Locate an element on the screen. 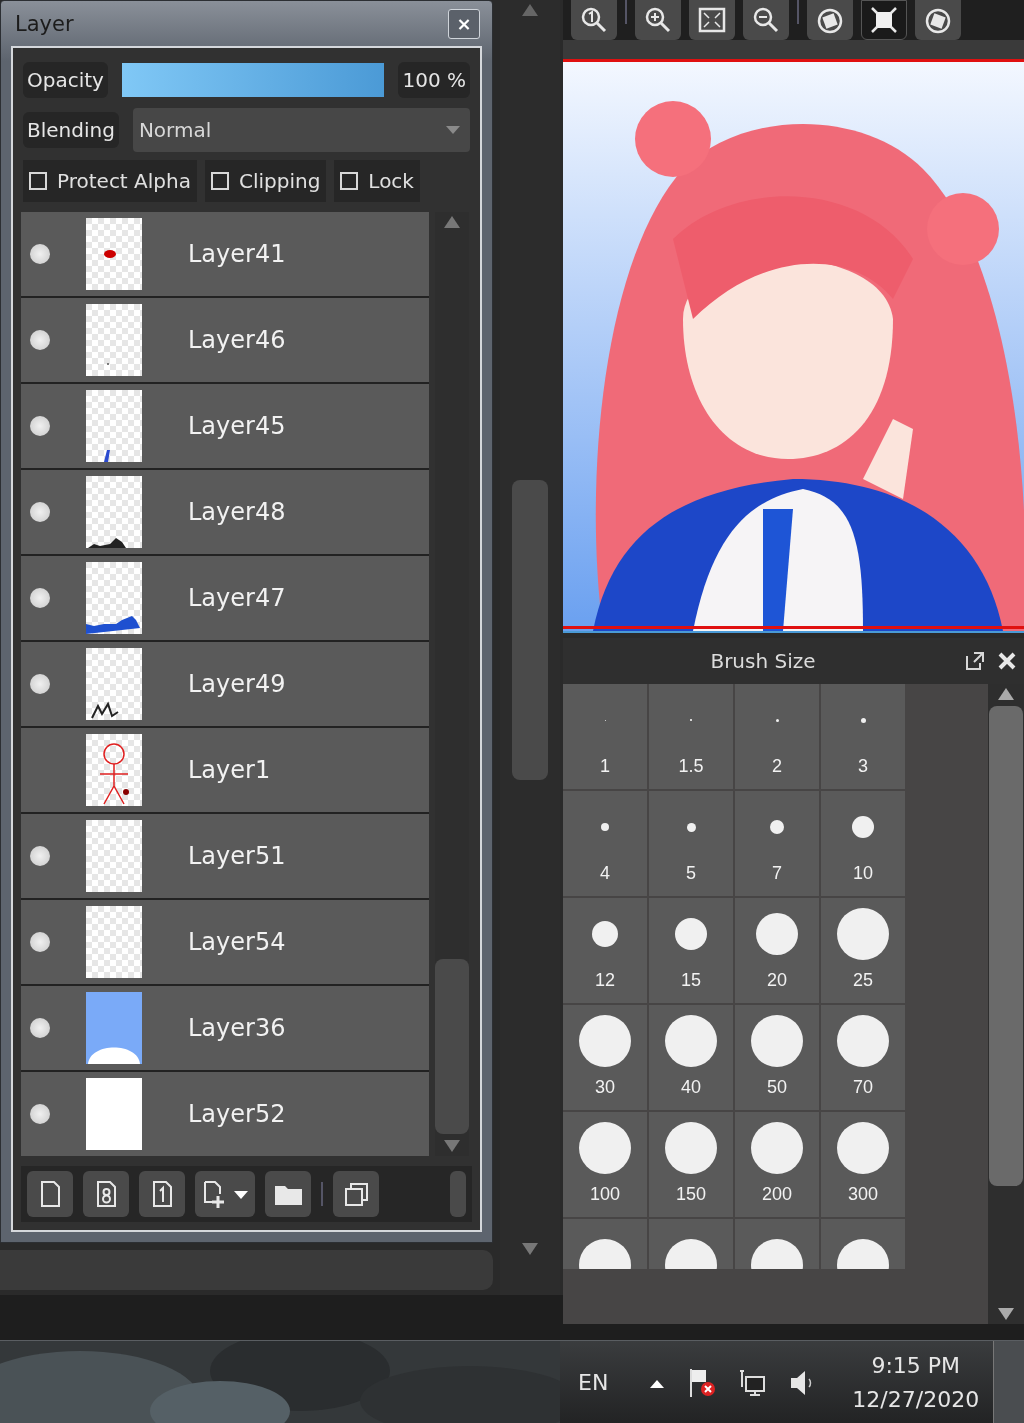  panel-title: Brush Size is located at coordinates (763, 661).